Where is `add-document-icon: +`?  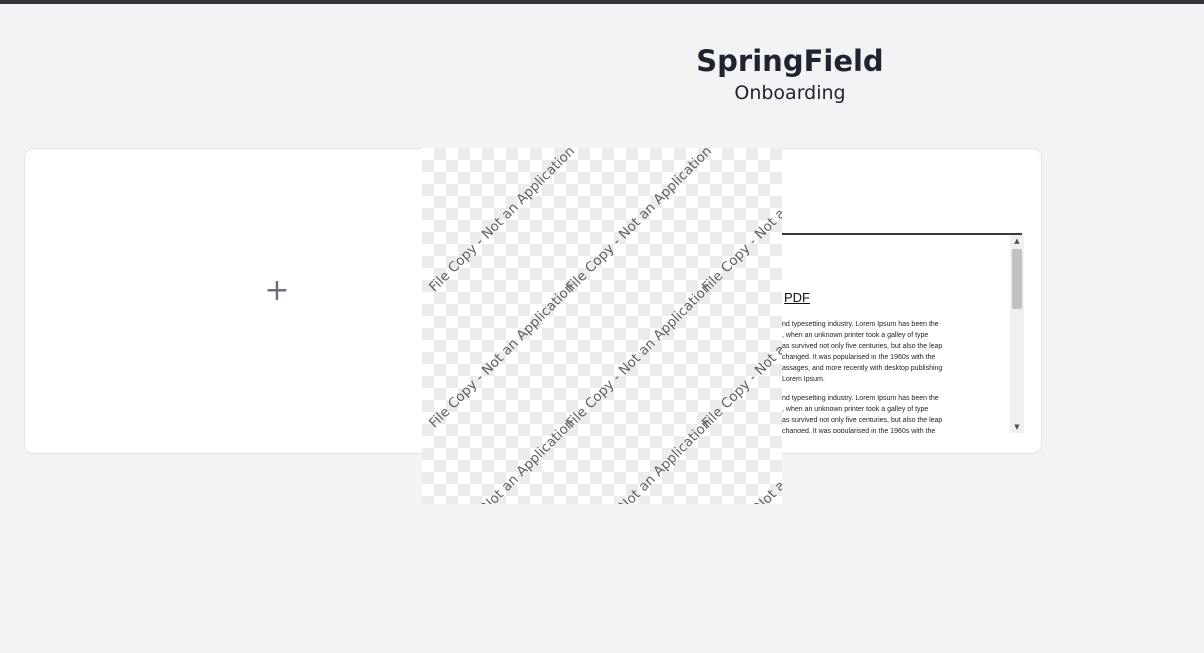
add-document-icon: + is located at coordinates (277, 291).